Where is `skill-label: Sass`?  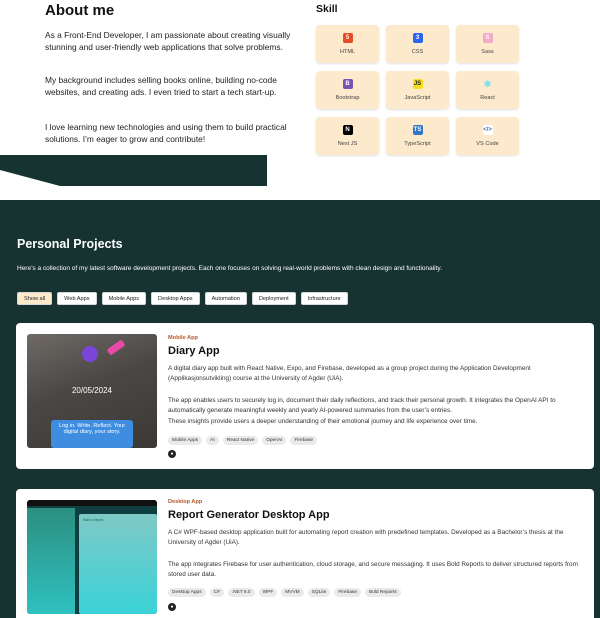 skill-label: Sass is located at coordinates (487, 52).